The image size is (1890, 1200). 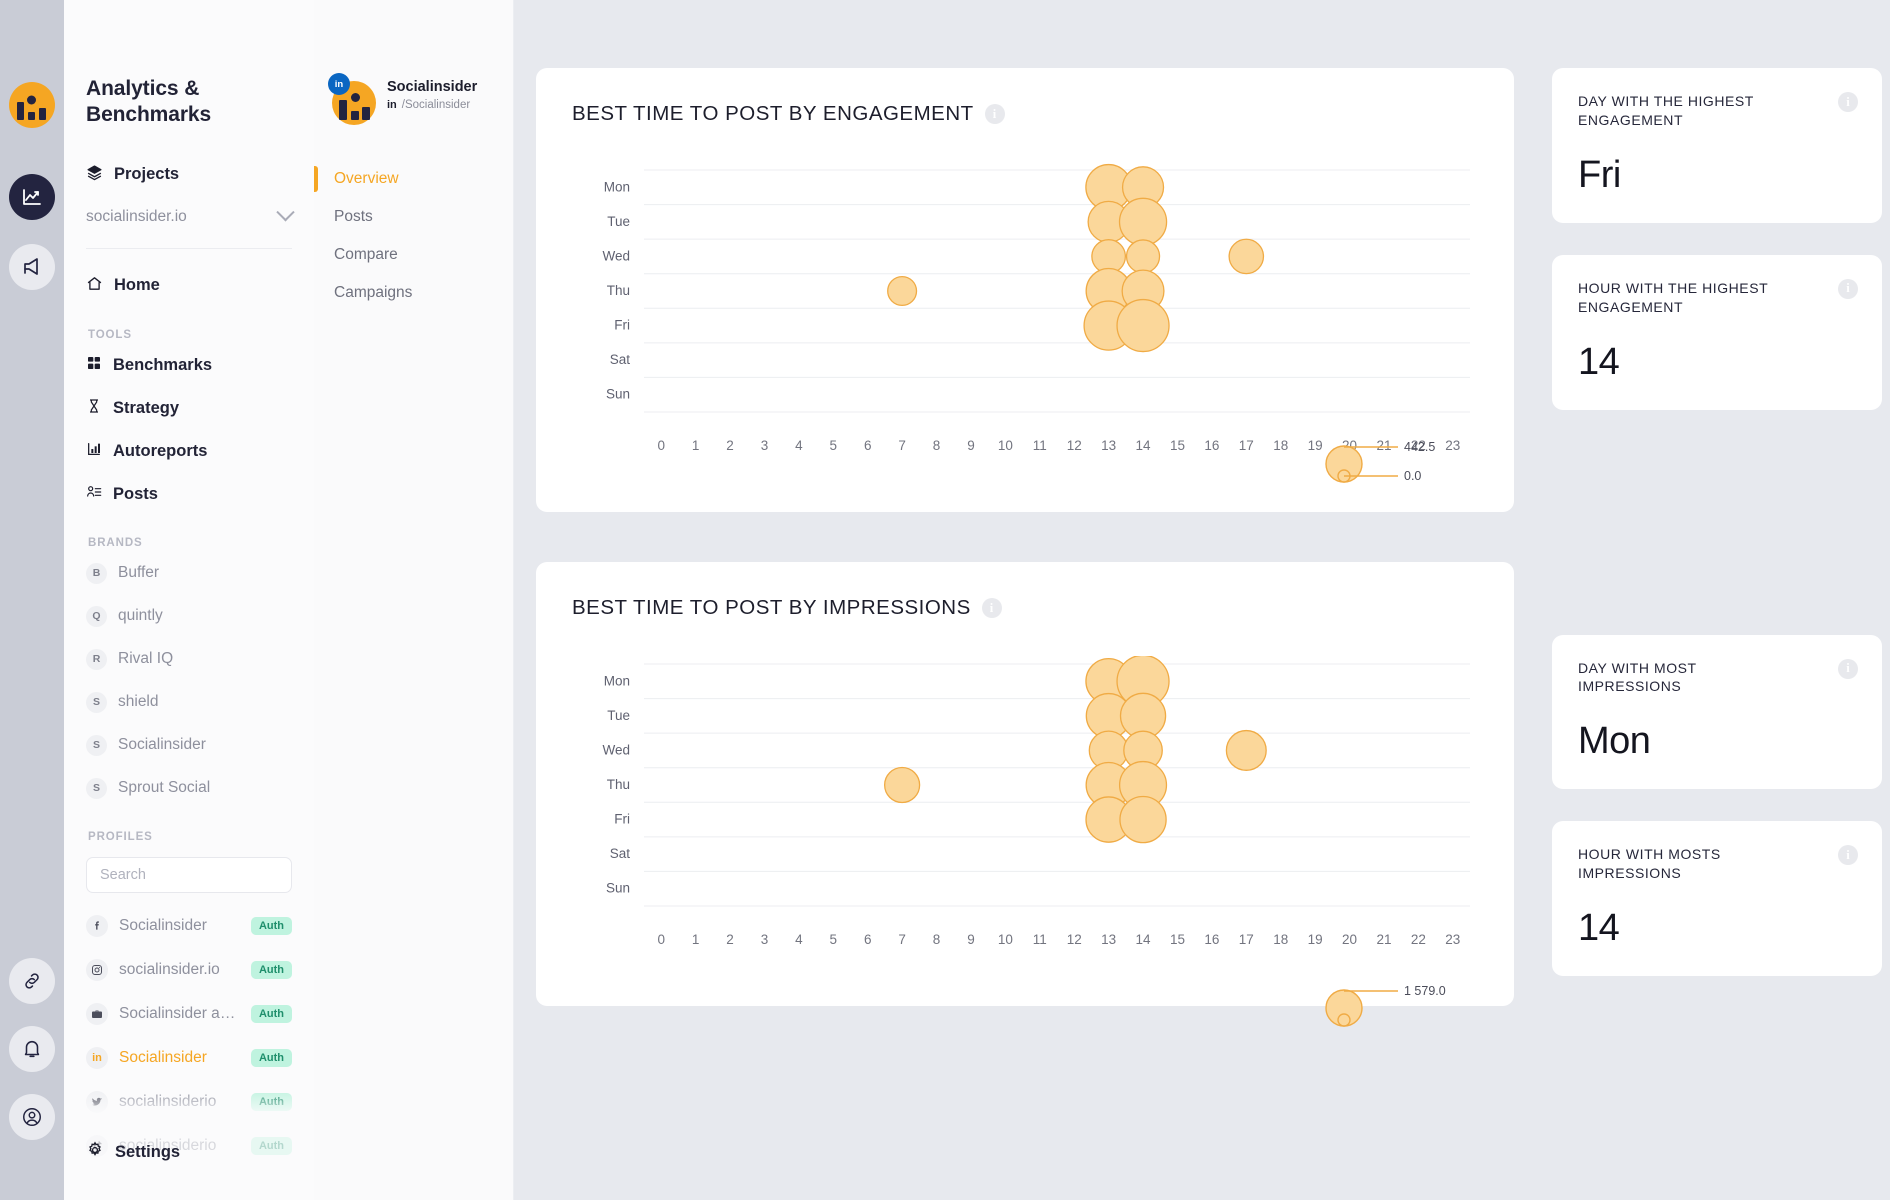 I want to click on x-axis-tick: 10, so click(x=1005, y=939).